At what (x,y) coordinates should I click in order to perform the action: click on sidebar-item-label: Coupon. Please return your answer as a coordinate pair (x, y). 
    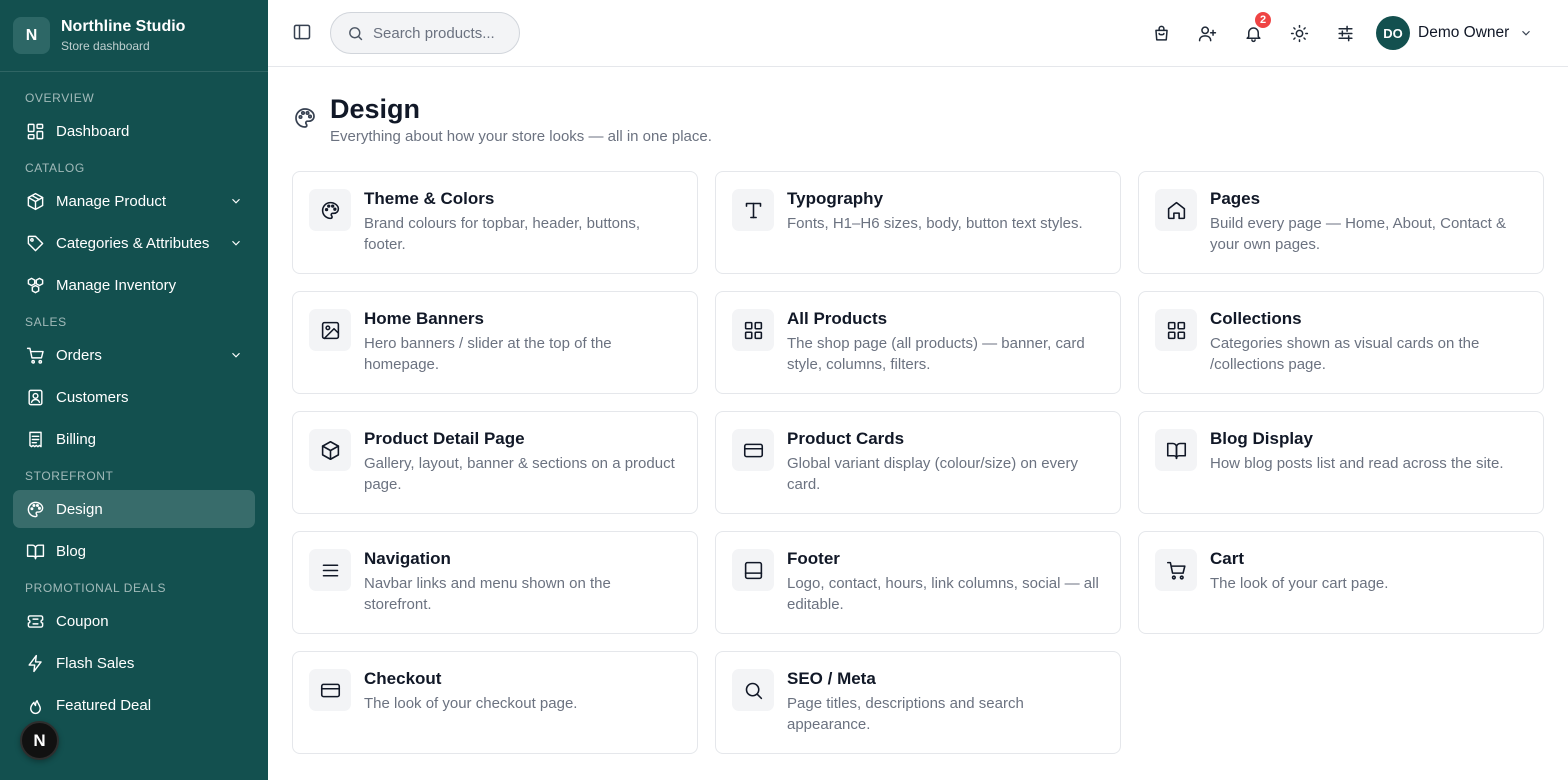
    Looking at the image, I should click on (82, 621).